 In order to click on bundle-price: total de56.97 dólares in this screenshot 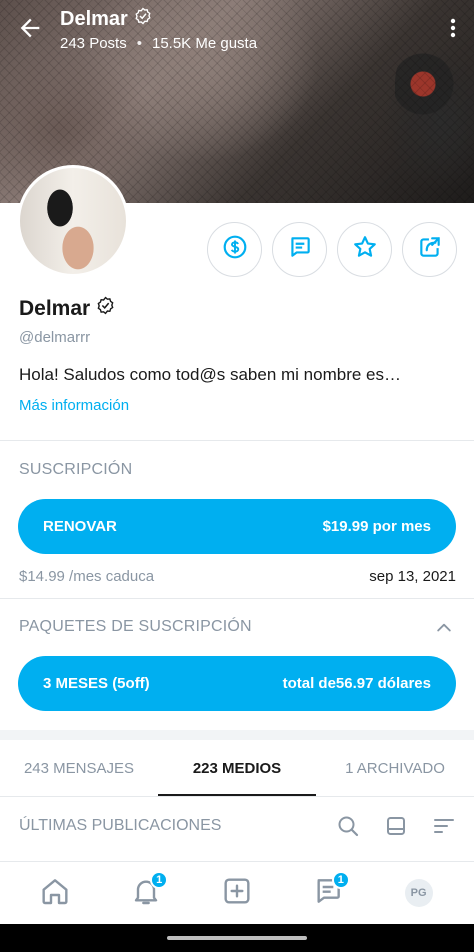, I will do `click(356, 683)`.